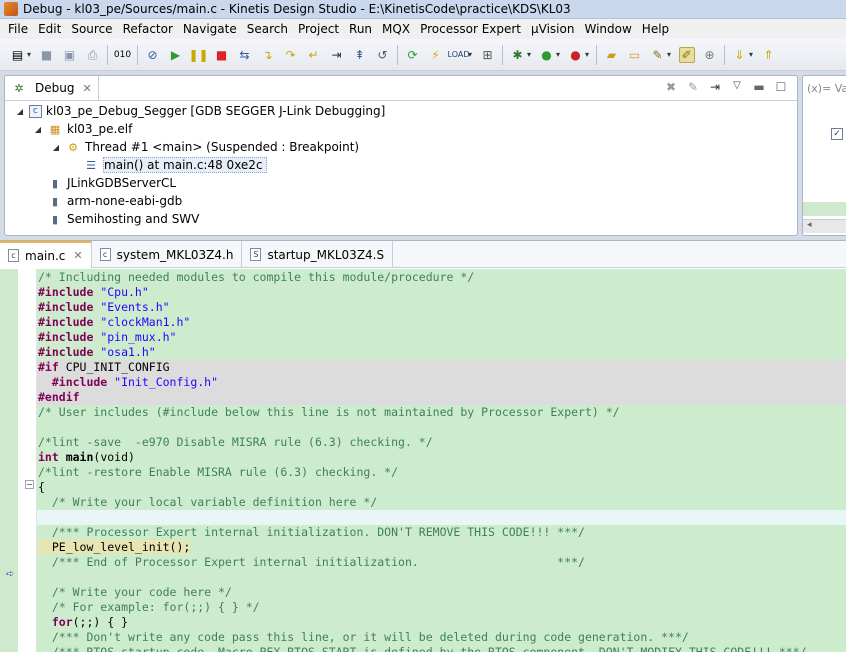 The width and height of the screenshot is (846, 652). What do you see at coordinates (360, 55) in the screenshot?
I see `drop-to-frame-icon: ⇞` at bounding box center [360, 55].